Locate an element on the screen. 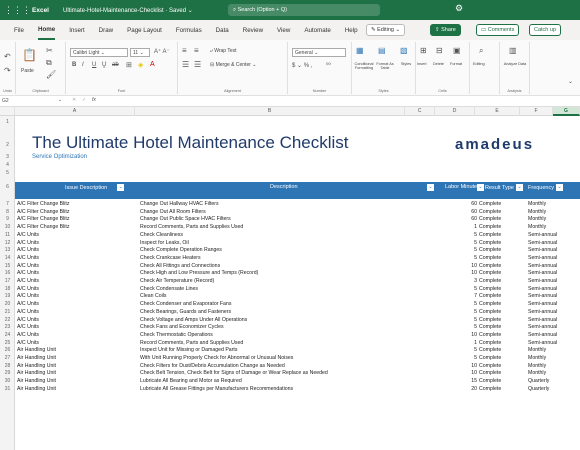 Image resolution: width=580 pixels, height=450 pixels. font-name-select: Calibri Light ⌄ is located at coordinates (99, 52).